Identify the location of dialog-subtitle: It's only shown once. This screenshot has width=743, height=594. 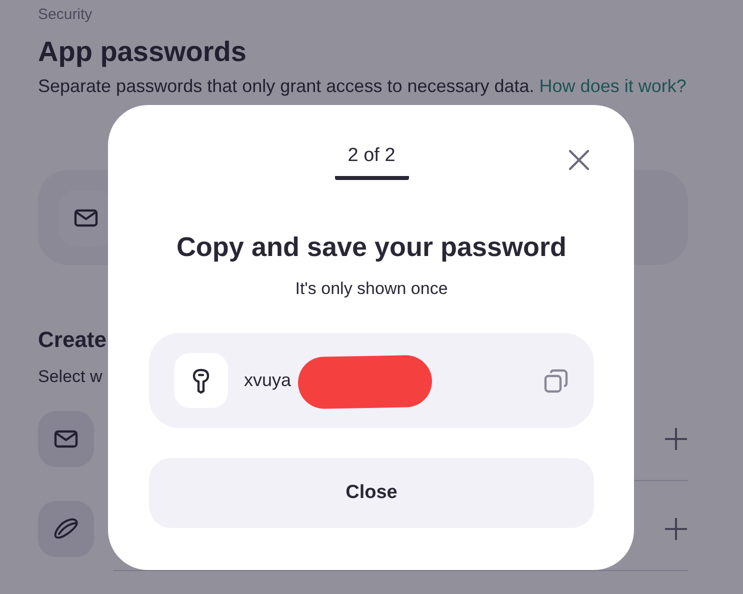
(371, 289).